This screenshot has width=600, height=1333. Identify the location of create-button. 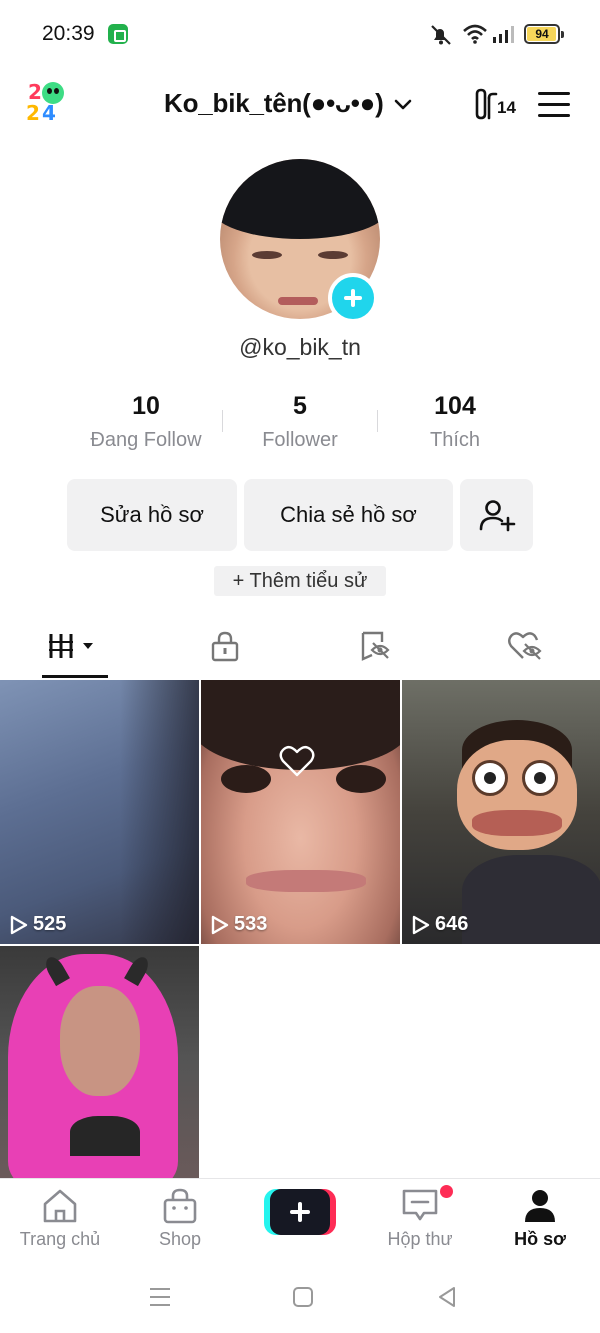
(300, 1212).